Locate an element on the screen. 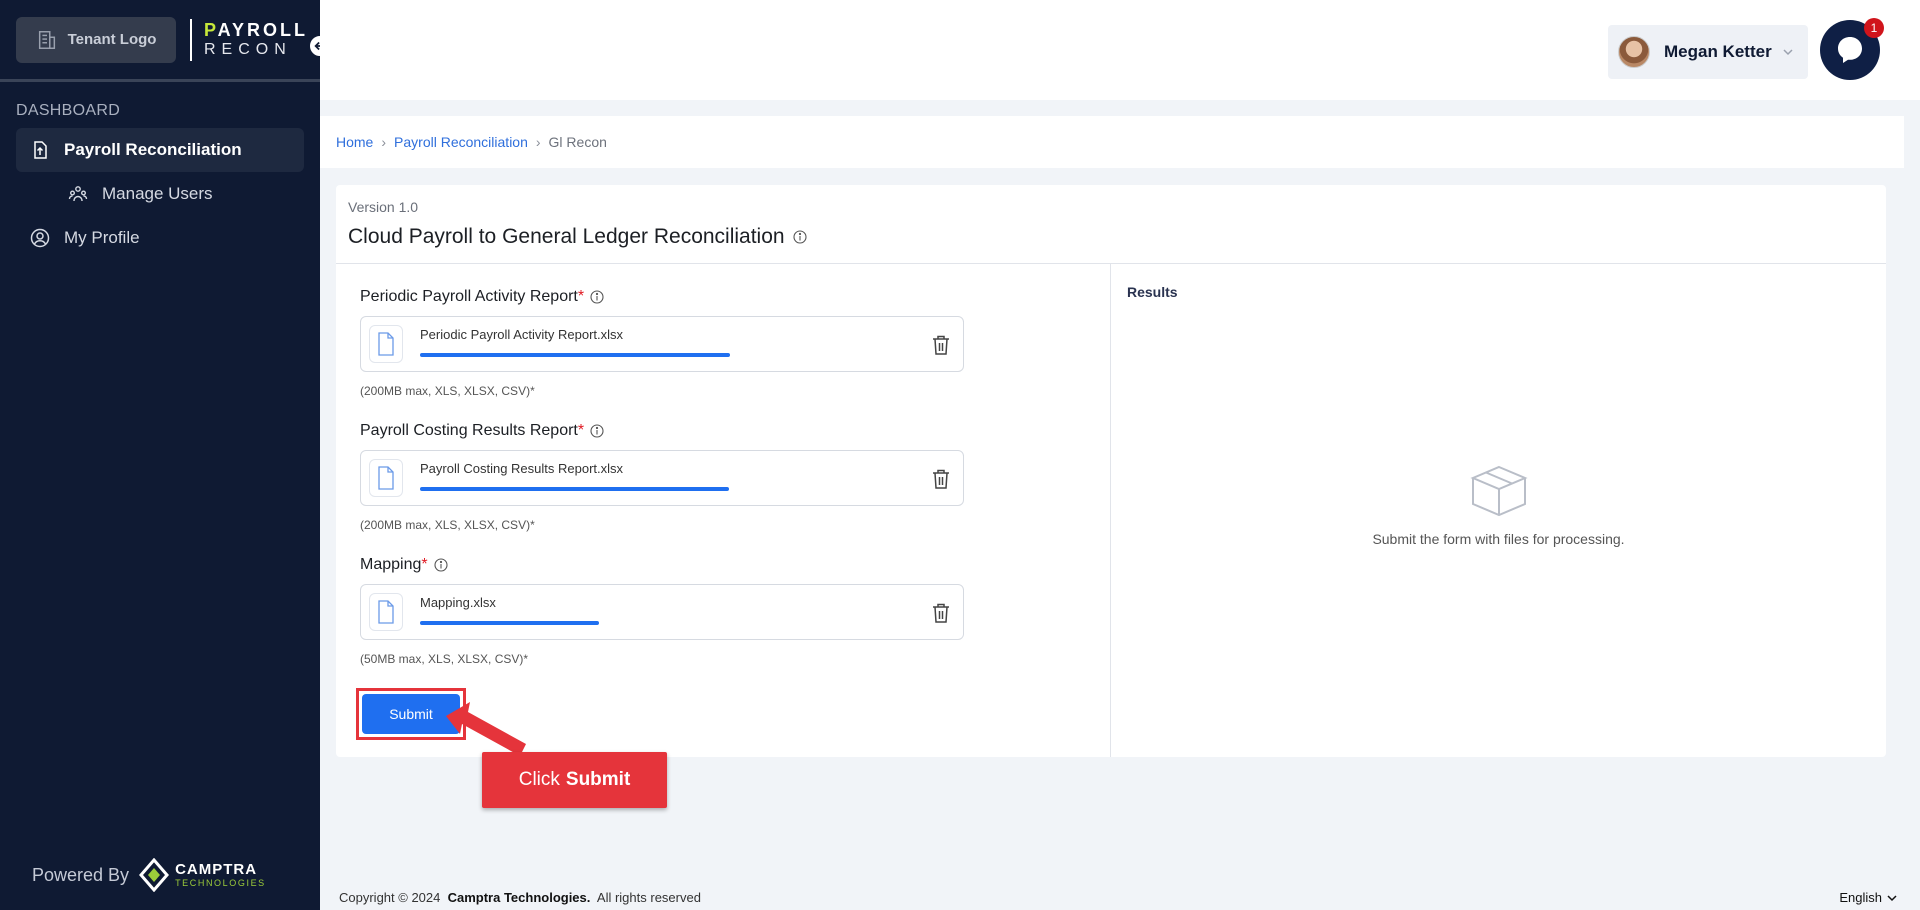 This screenshot has width=1920, height=910. callout-target: Submit is located at coordinates (598, 779).